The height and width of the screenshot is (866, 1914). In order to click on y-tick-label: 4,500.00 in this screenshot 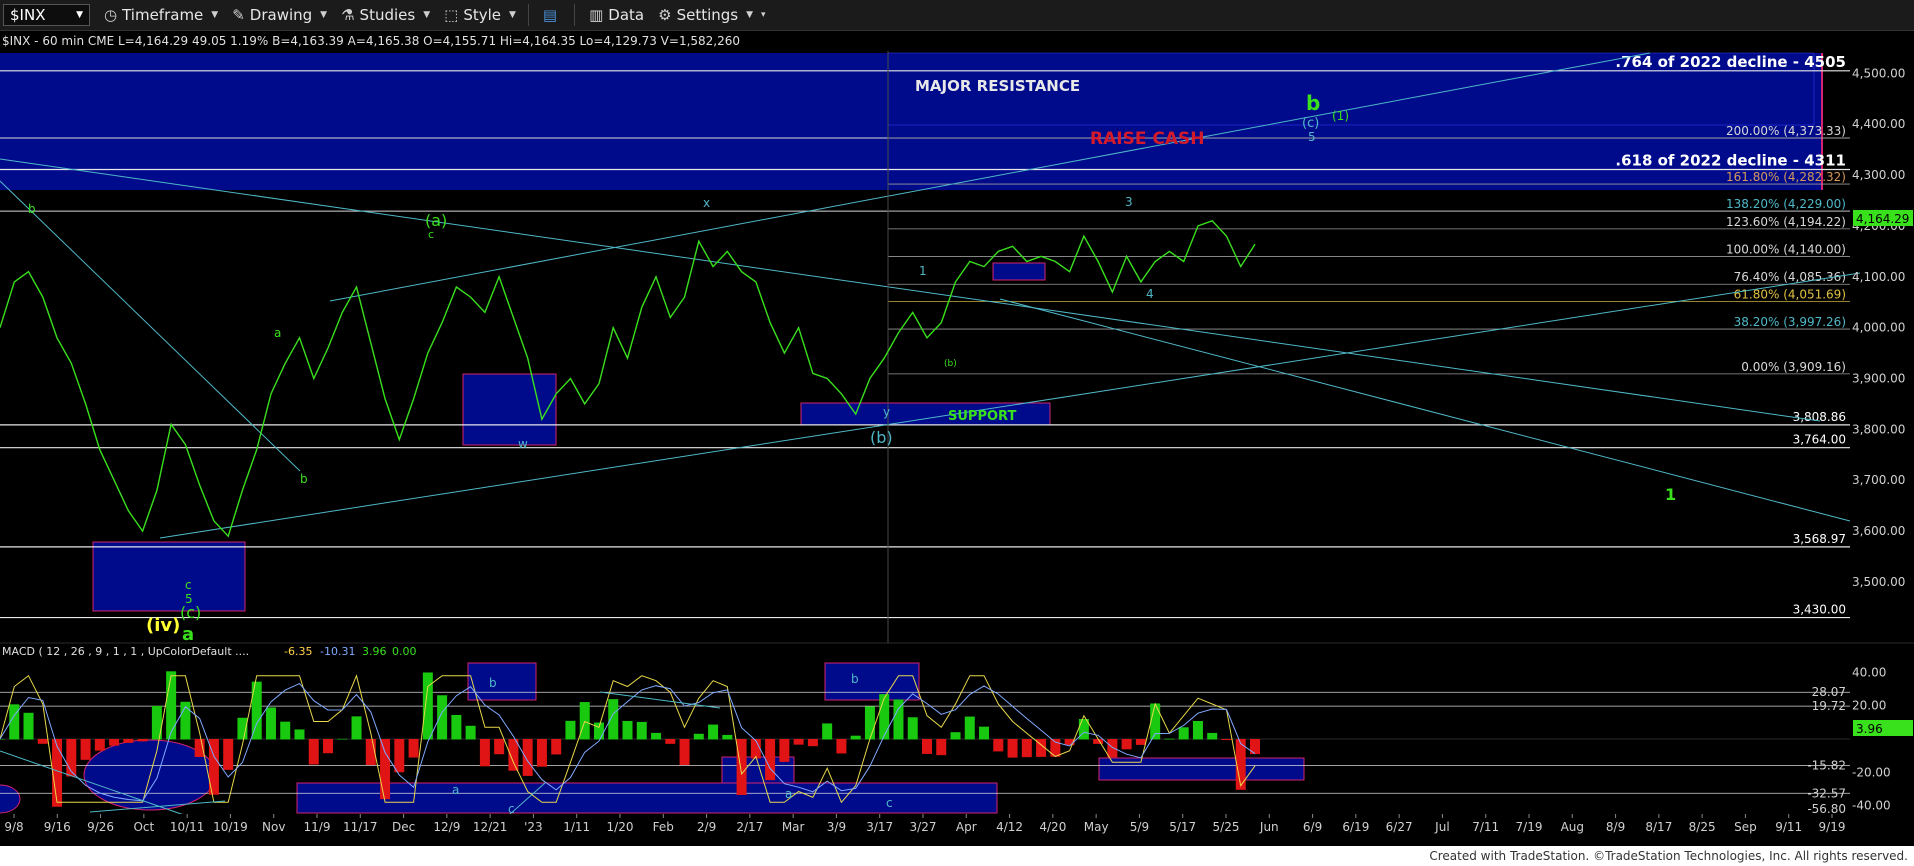, I will do `click(1878, 73)`.